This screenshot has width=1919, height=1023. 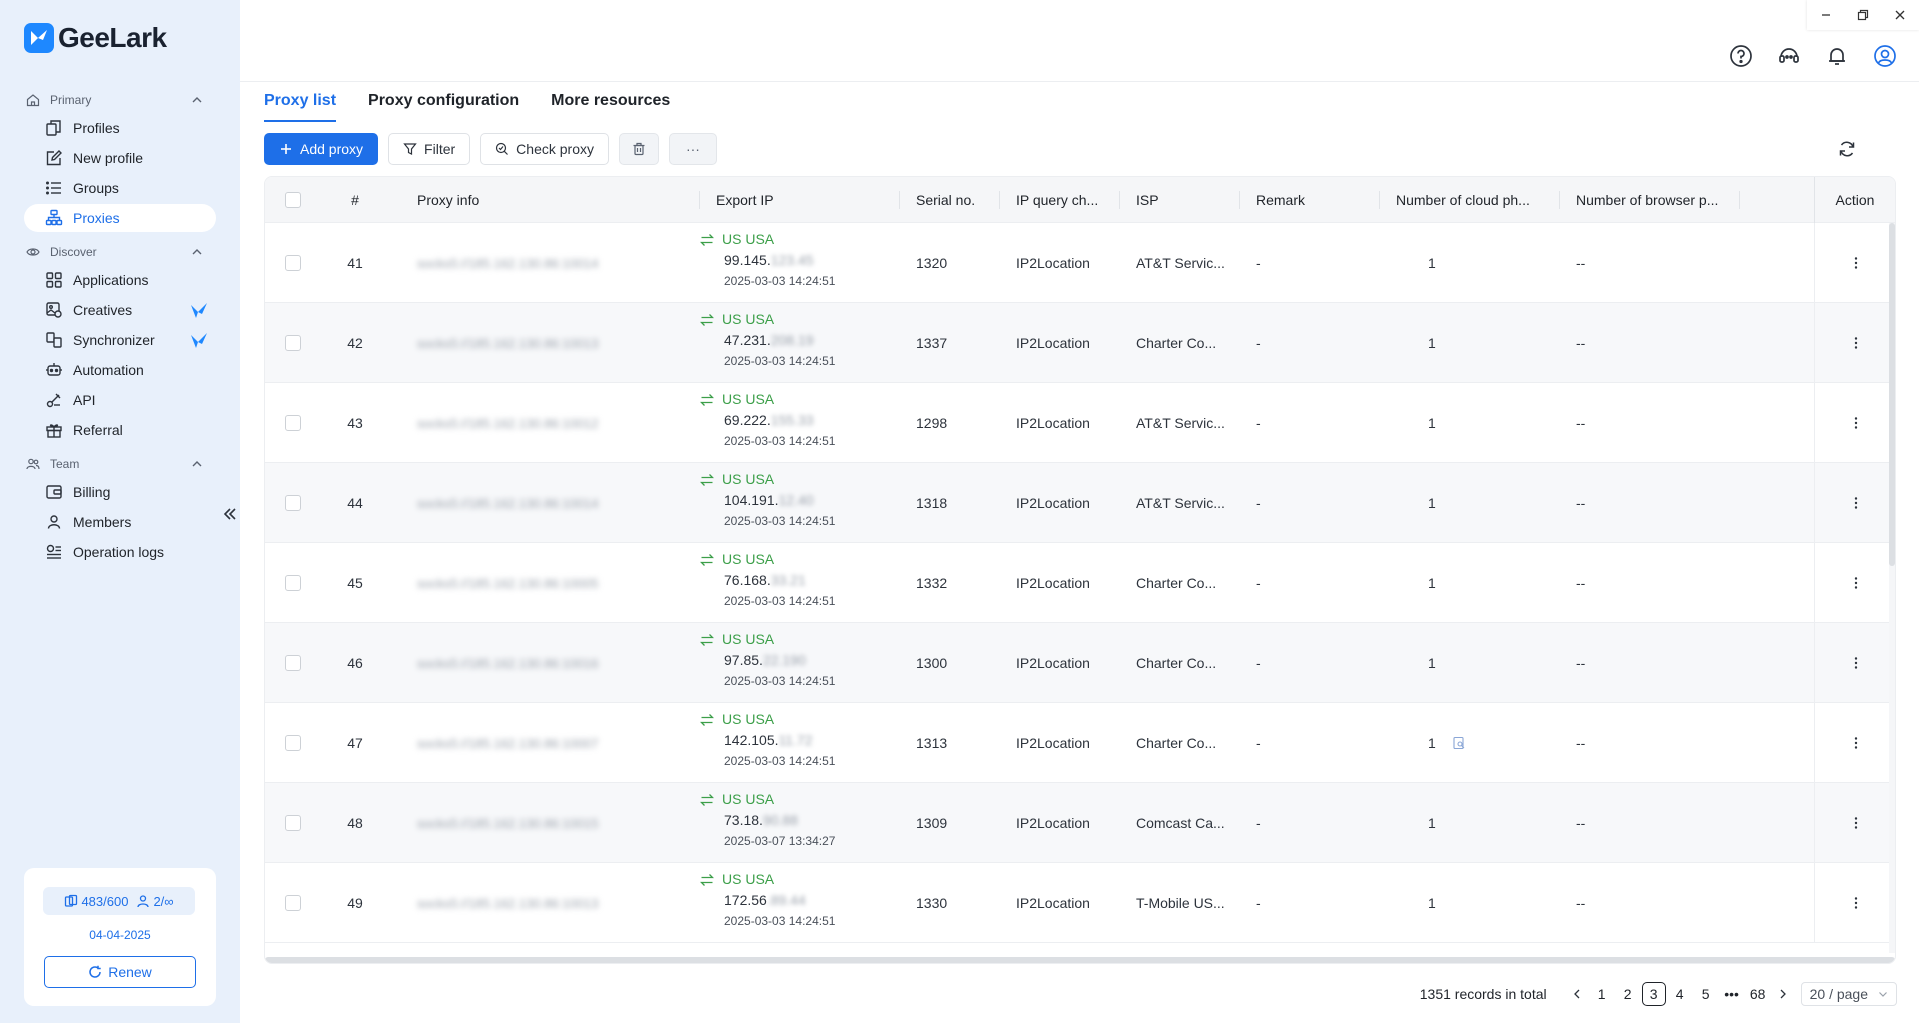 What do you see at coordinates (638, 149) in the screenshot?
I see `delete-button` at bounding box center [638, 149].